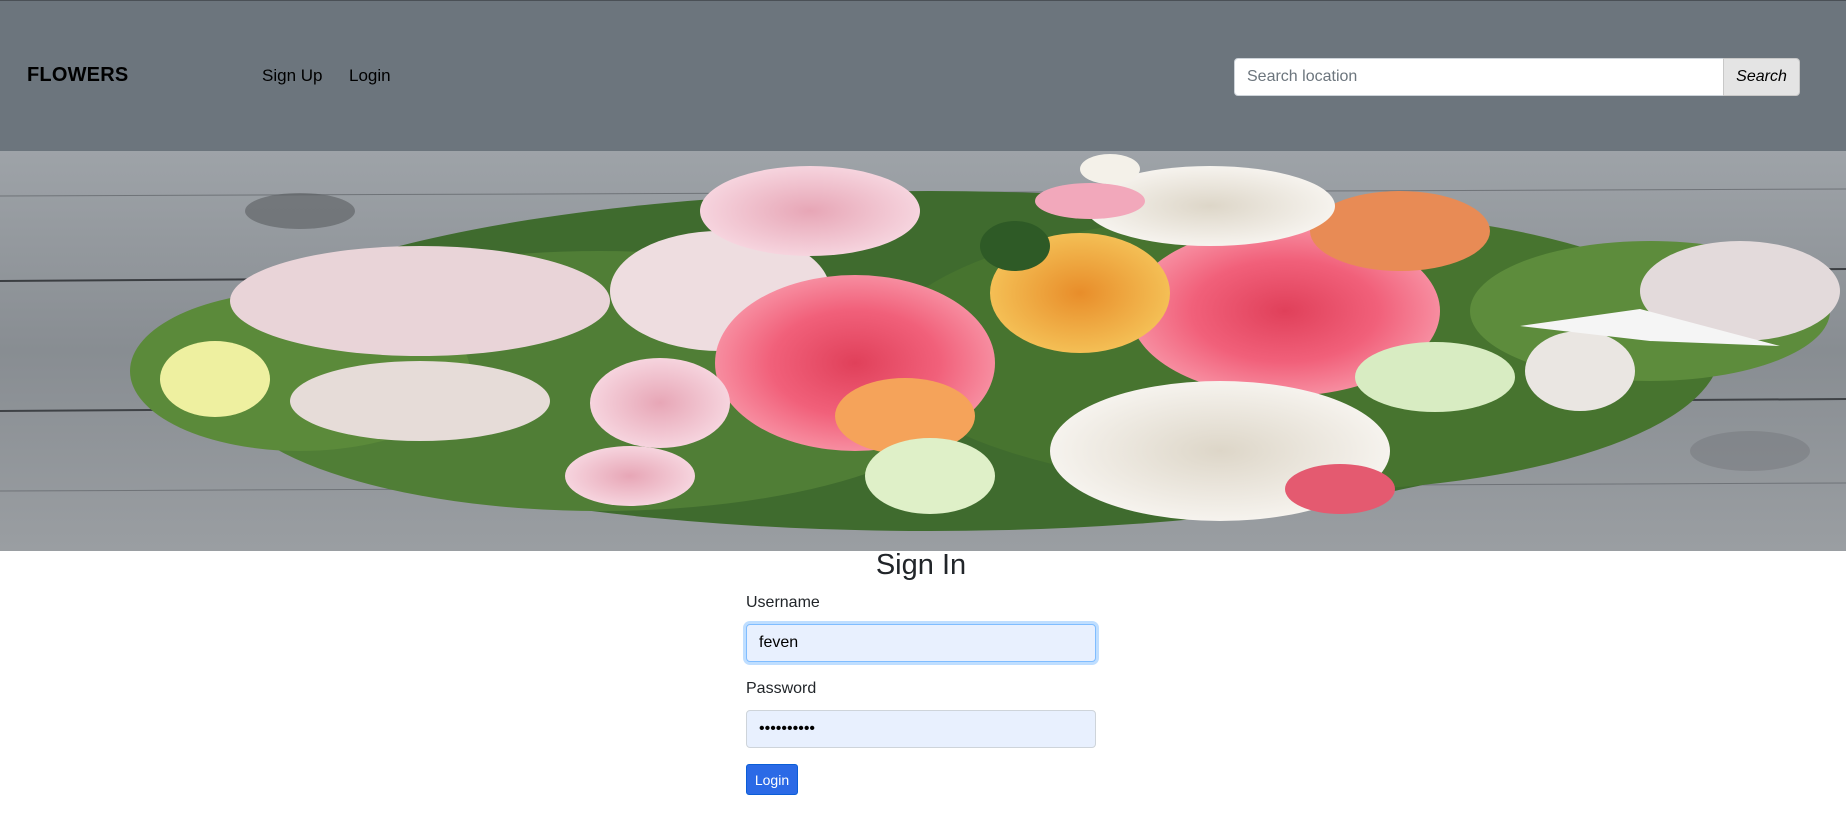 The height and width of the screenshot is (819, 1846). I want to click on login-button: Login, so click(772, 779).